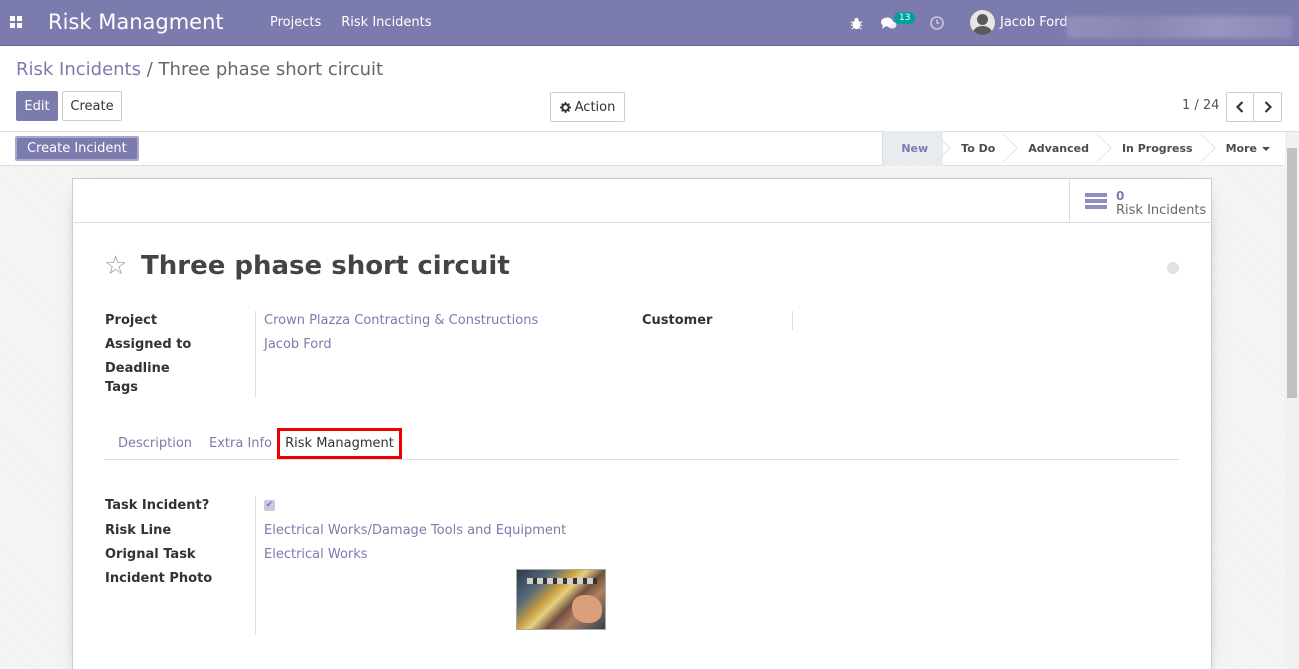  I want to click on assigned-to-value: Jacob Ford, so click(298, 344).